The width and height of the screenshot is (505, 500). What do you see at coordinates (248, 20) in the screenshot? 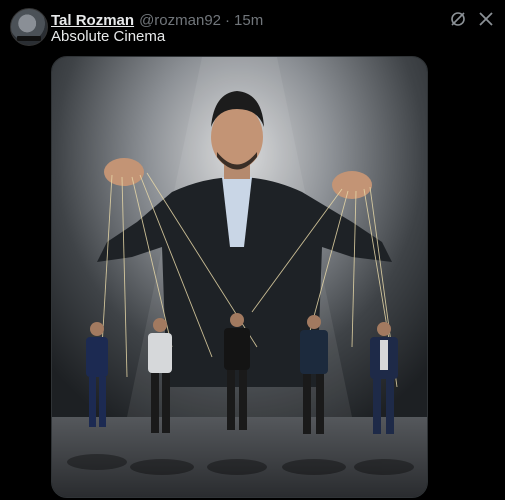
I see `timestamp: 15m` at bounding box center [248, 20].